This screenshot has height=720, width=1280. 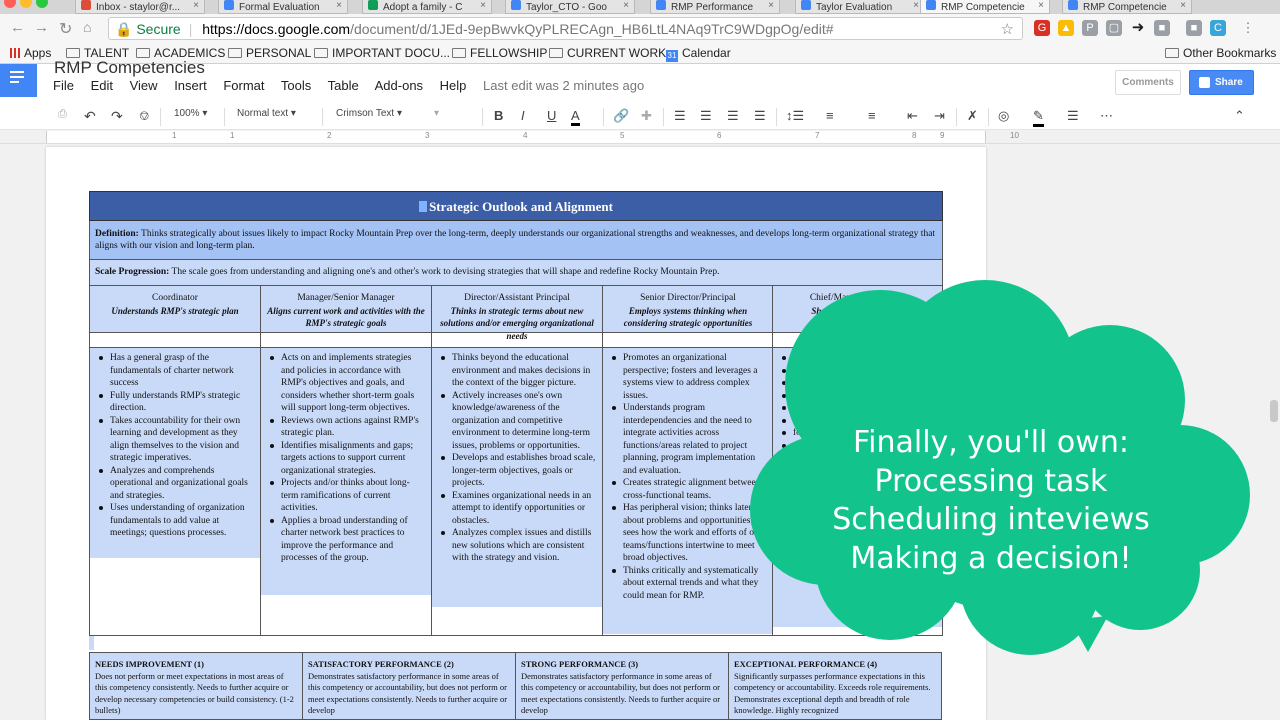 What do you see at coordinates (144, 85) in the screenshot?
I see `menu-view: View` at bounding box center [144, 85].